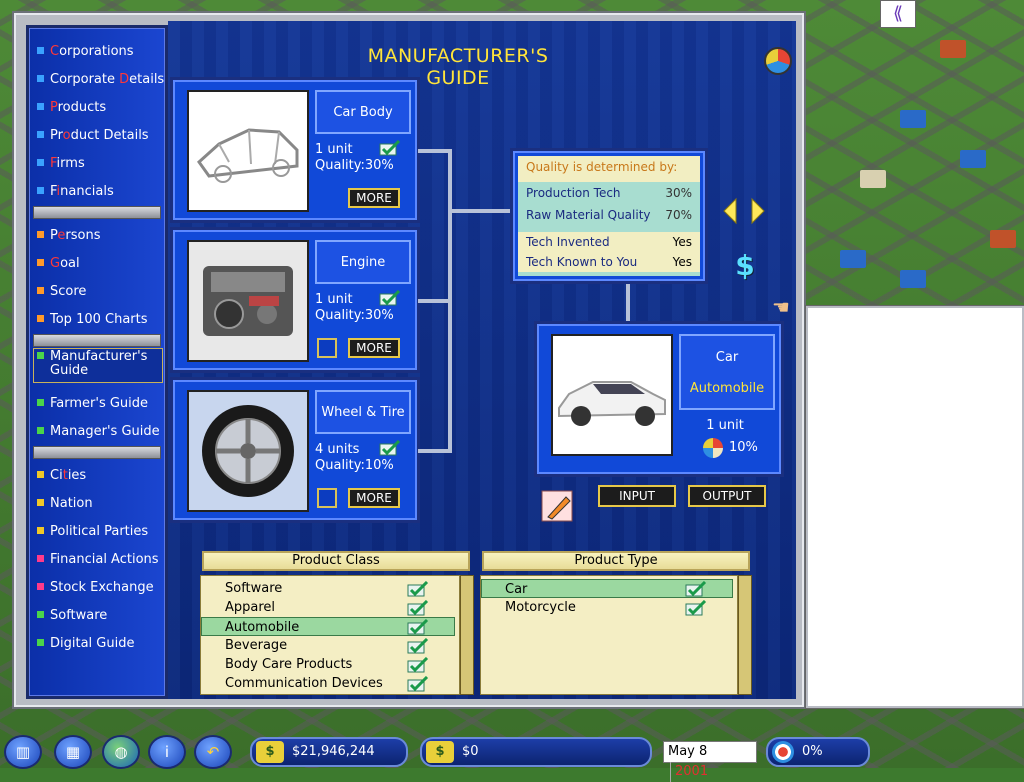 This screenshot has width=1024, height=782. Describe the element at coordinates (98, 432) in the screenshot. I see `sidebar-item-managers-guide: Manager's Guide` at that location.